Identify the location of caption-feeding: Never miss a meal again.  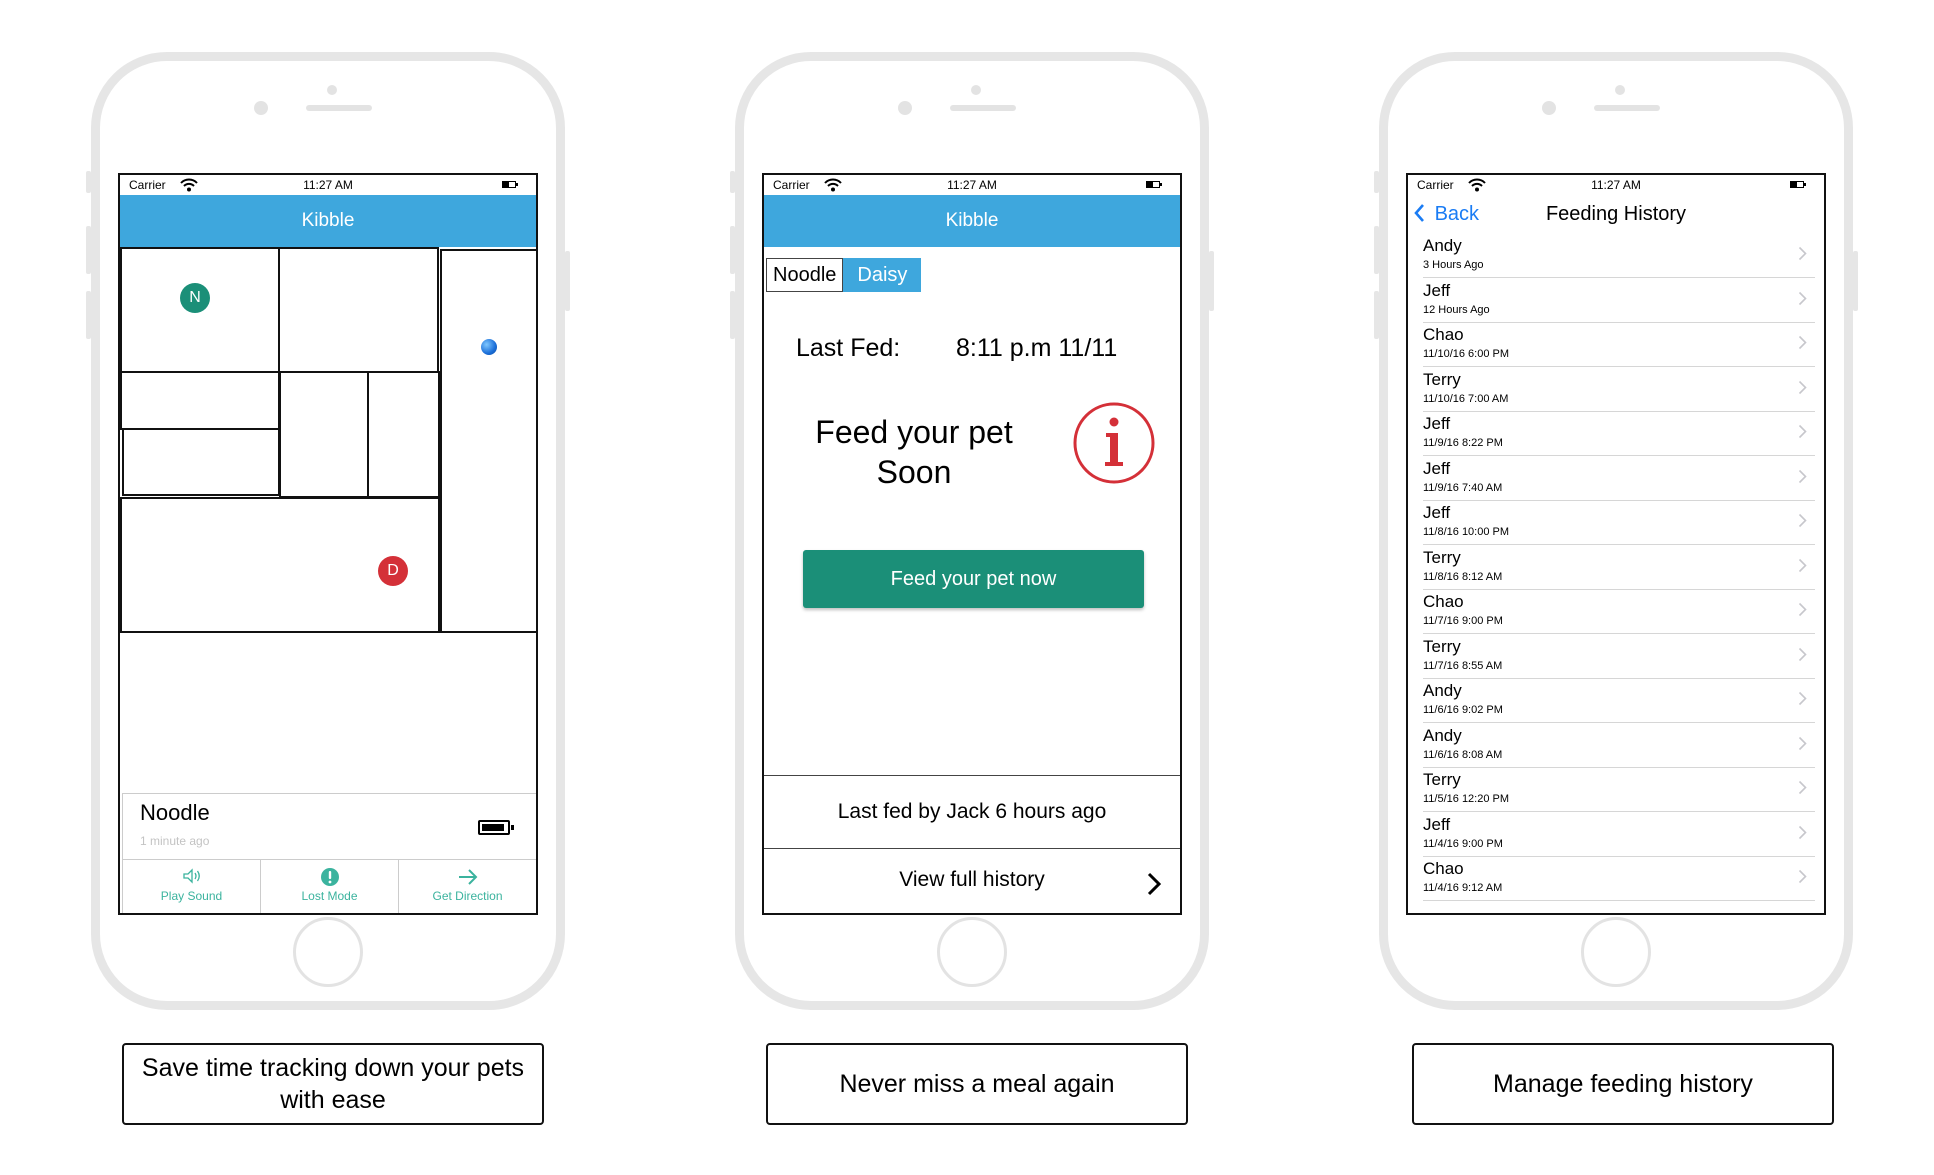
(977, 1084).